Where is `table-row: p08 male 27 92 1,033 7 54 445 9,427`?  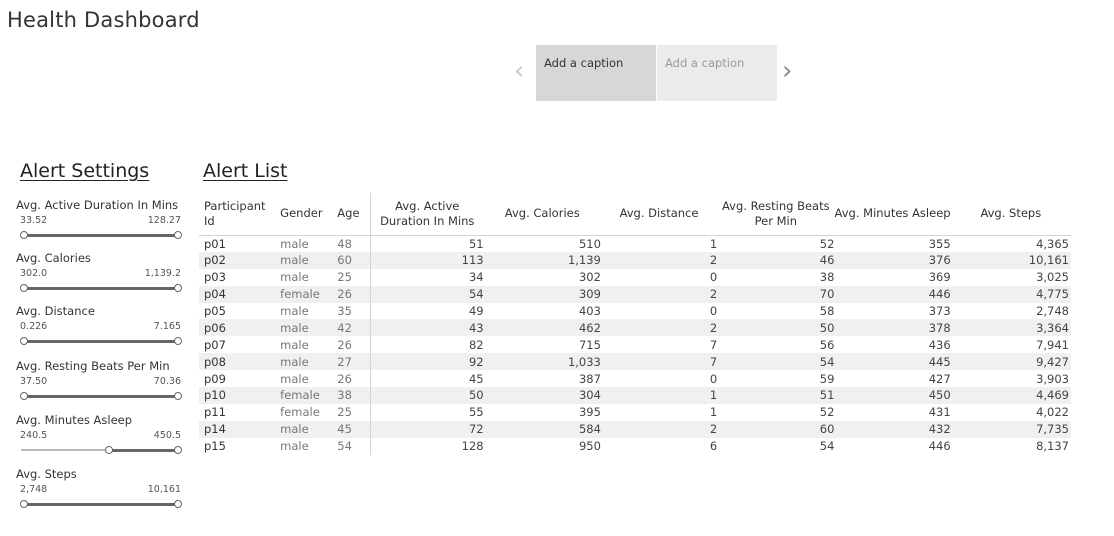
table-row: p08 male 27 92 1,033 7 54 445 9,427 is located at coordinates (635, 362).